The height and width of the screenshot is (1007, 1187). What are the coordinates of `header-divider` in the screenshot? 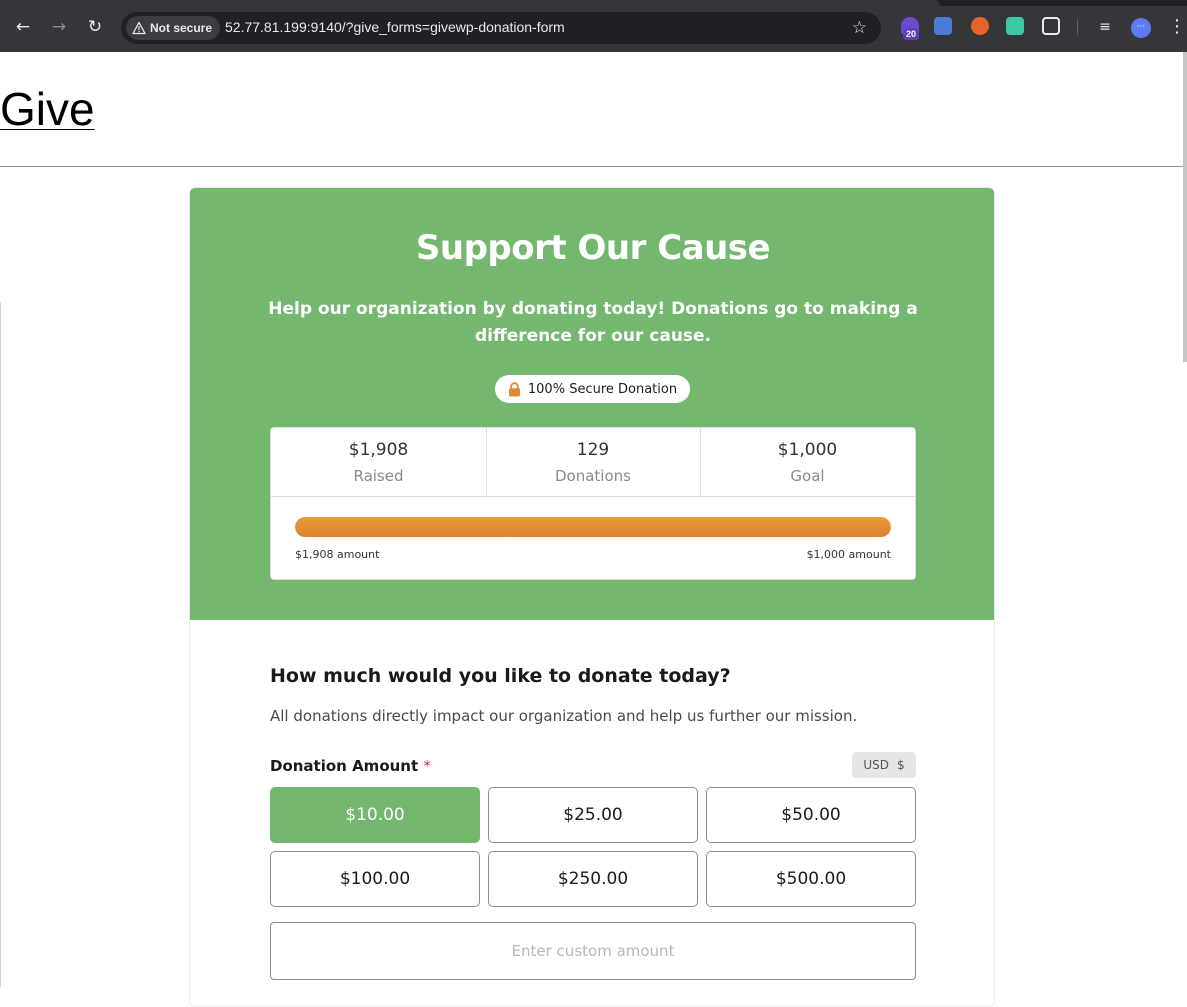 It's located at (591, 166).